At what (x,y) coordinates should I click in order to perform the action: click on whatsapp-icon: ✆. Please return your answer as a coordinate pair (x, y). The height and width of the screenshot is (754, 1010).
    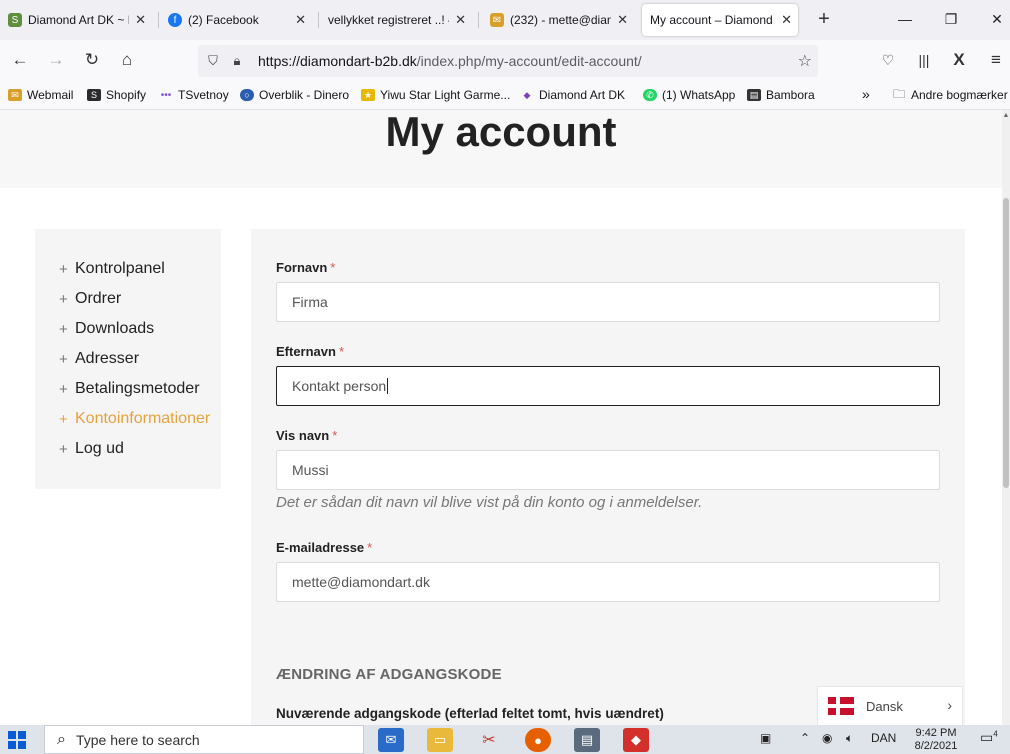
    Looking at the image, I should click on (650, 95).